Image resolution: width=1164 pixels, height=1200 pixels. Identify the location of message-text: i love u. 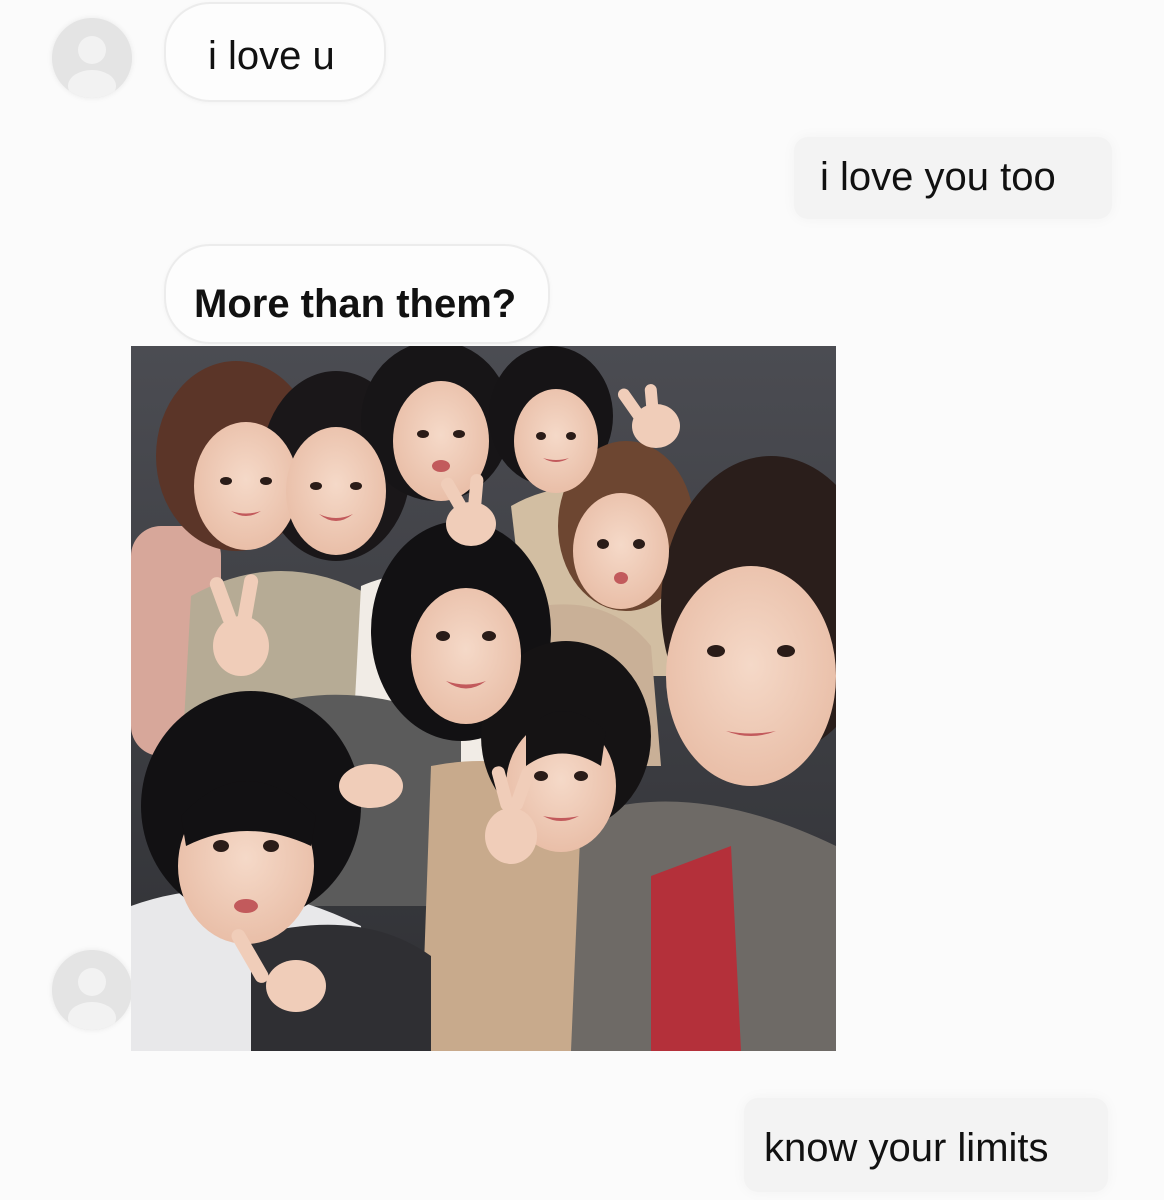
(271, 56).